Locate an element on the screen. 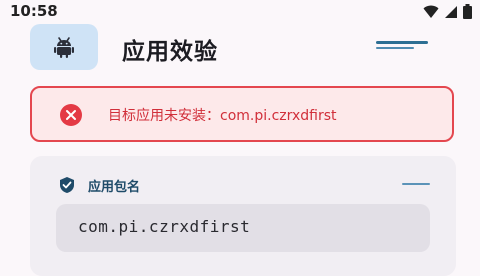 The height and width of the screenshot is (276, 480). battery-icon is located at coordinates (467, 11).